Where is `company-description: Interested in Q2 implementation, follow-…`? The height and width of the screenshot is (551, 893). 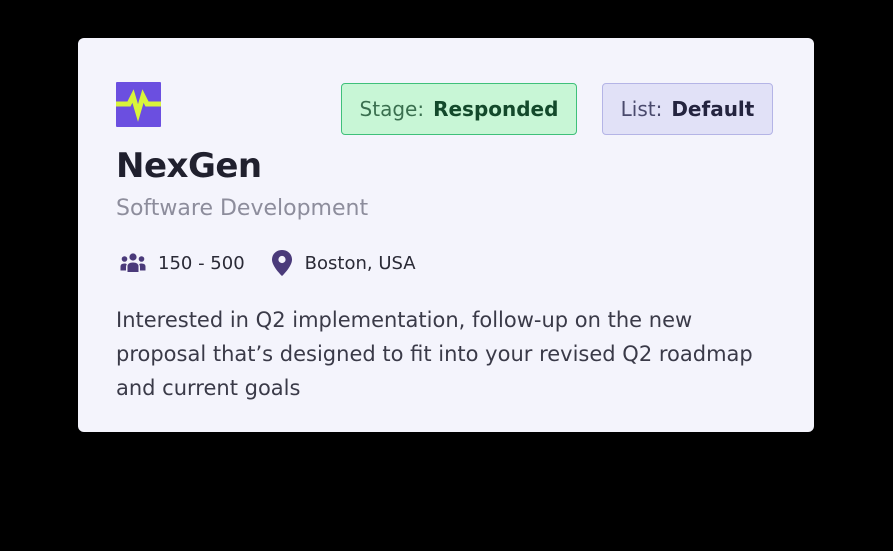 company-description: Interested in Q2 implementation, follow-… is located at coordinates (434, 354).